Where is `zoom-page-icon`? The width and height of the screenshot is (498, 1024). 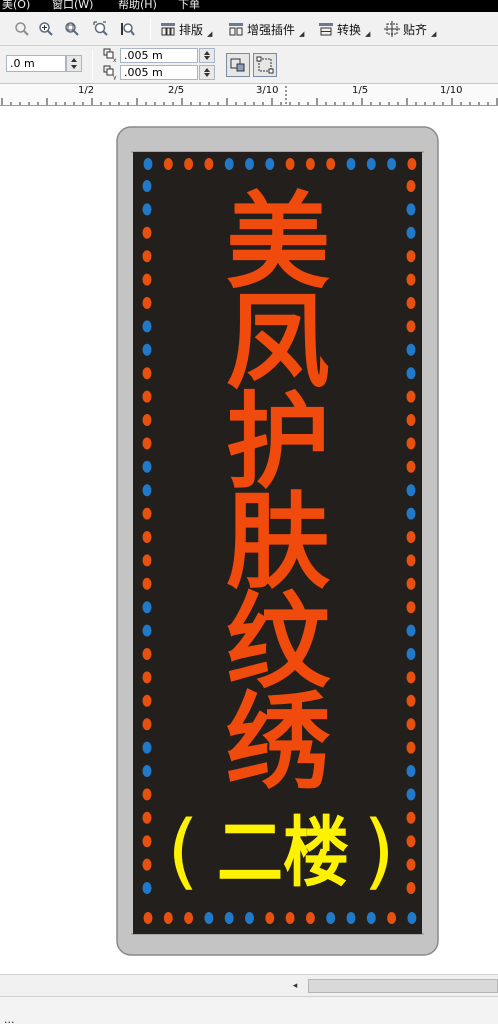
zoom-page-icon is located at coordinates (101, 29).